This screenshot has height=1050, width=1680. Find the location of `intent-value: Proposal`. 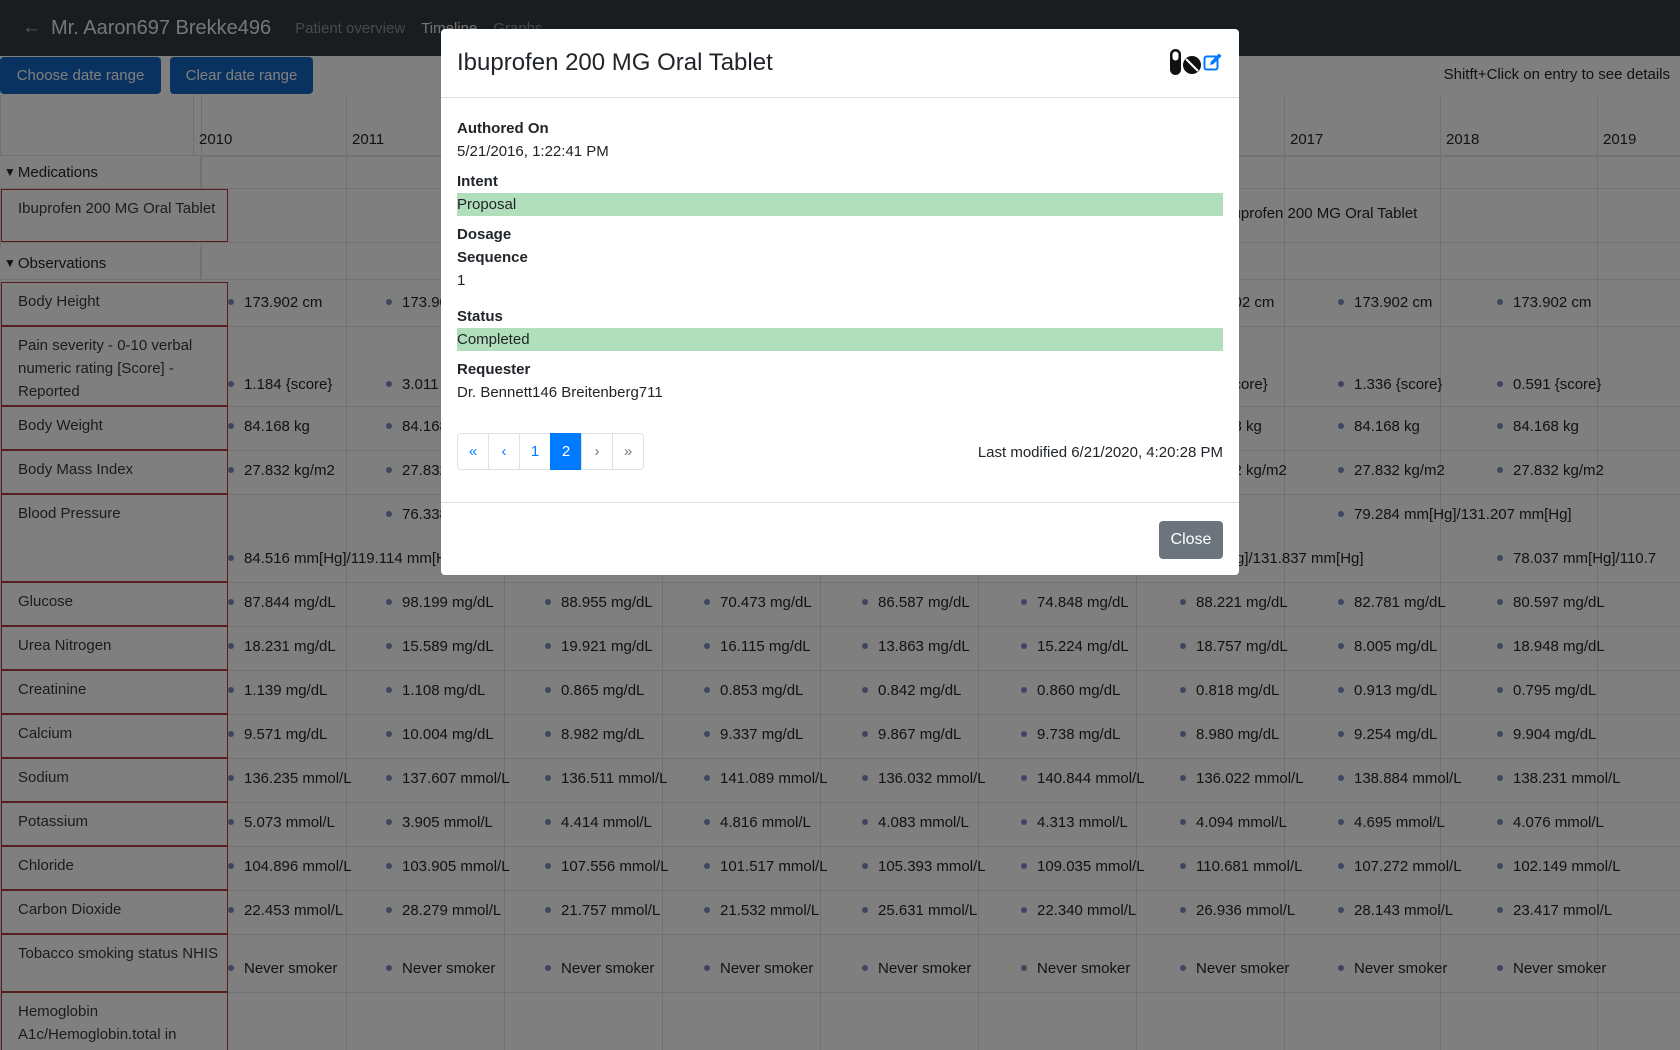

intent-value: Proposal is located at coordinates (840, 204).